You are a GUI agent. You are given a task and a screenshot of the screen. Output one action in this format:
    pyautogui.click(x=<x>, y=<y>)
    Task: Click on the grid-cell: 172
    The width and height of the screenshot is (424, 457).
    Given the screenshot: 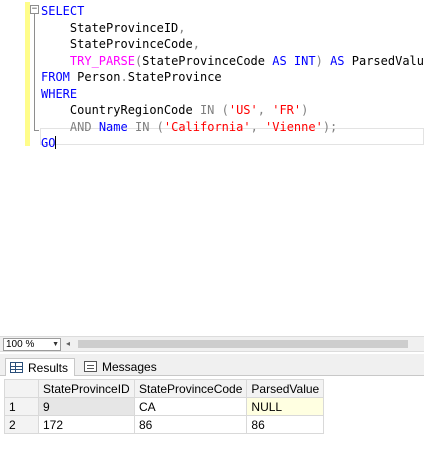 What is the action you would take?
    pyautogui.click(x=86, y=424)
    